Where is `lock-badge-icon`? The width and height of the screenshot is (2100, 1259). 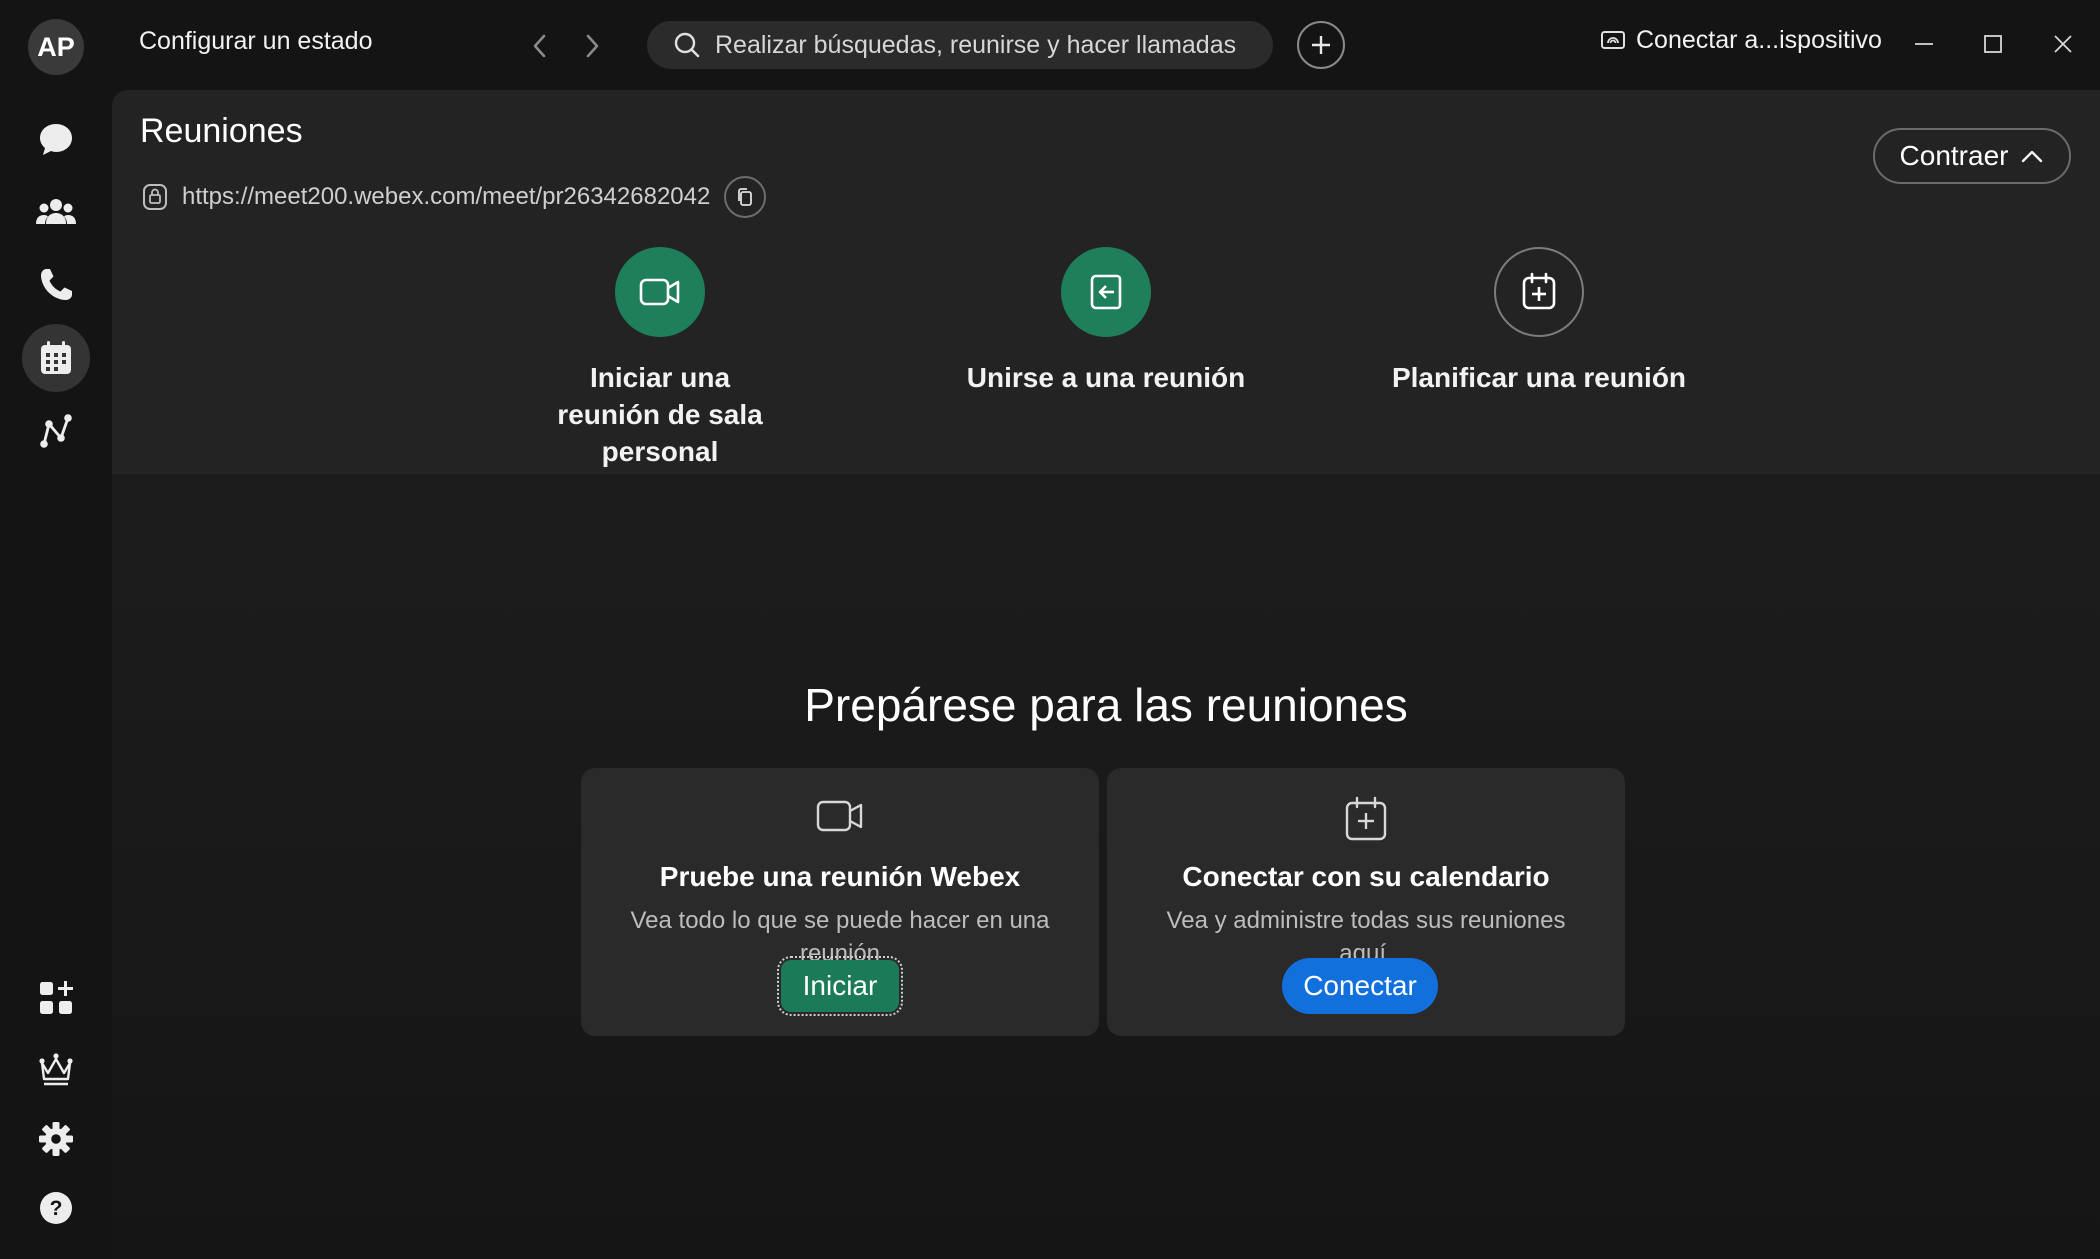
lock-badge-icon is located at coordinates (155, 197).